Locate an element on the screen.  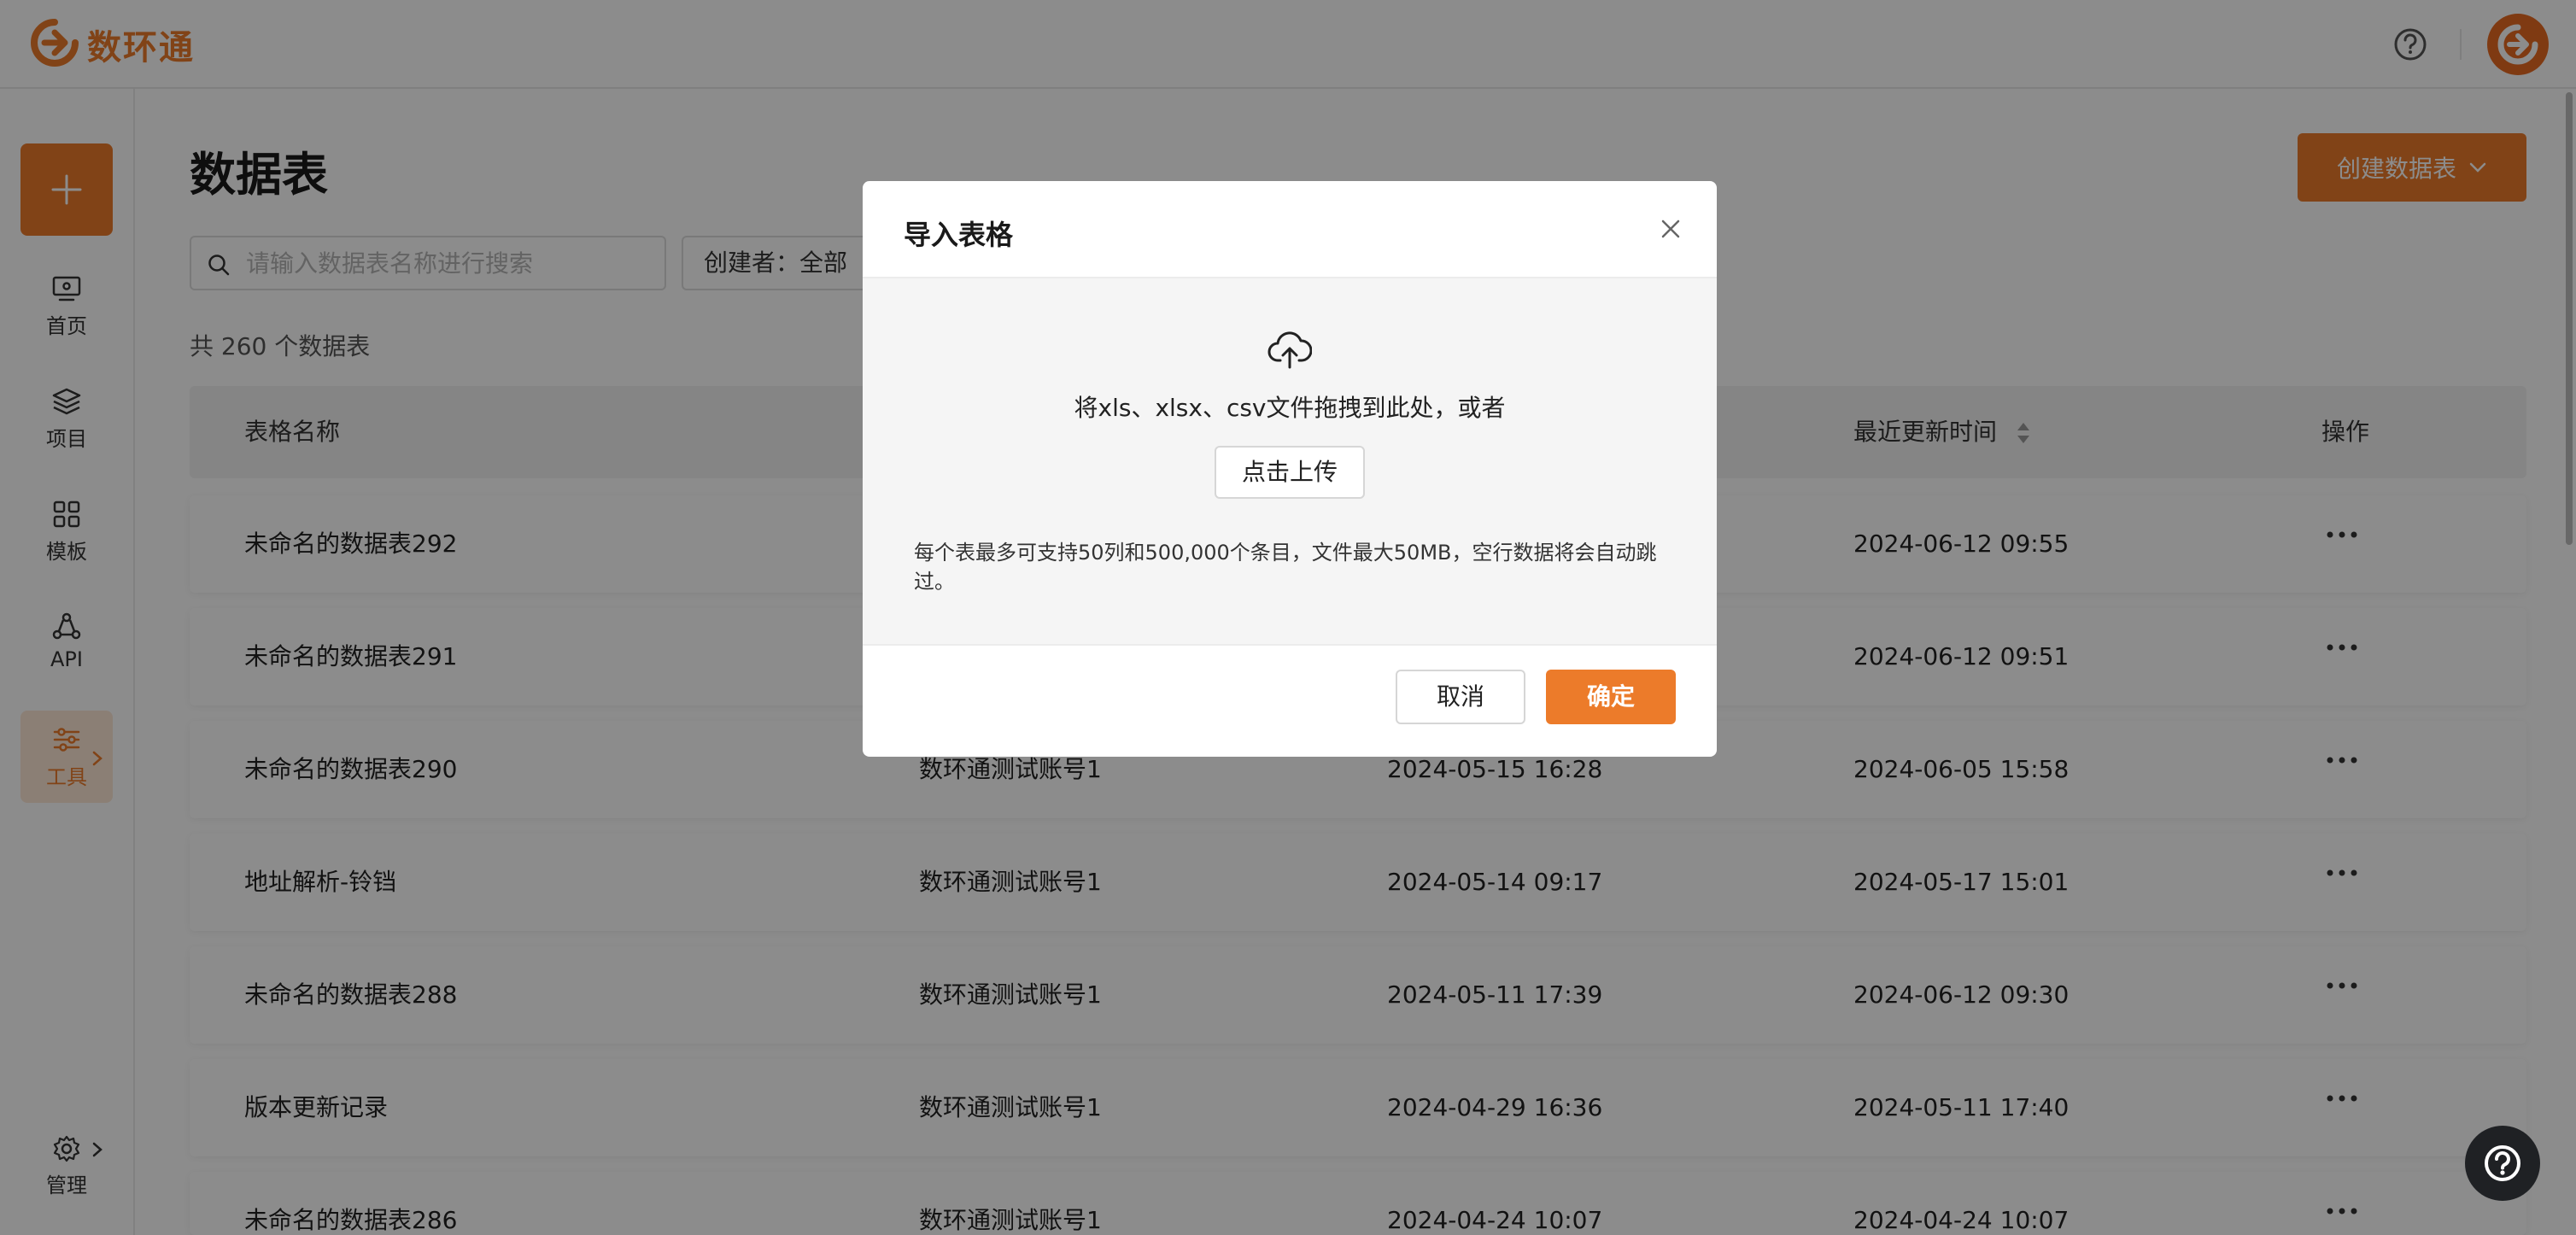
cancel-button: 取消 is located at coordinates (1460, 697).